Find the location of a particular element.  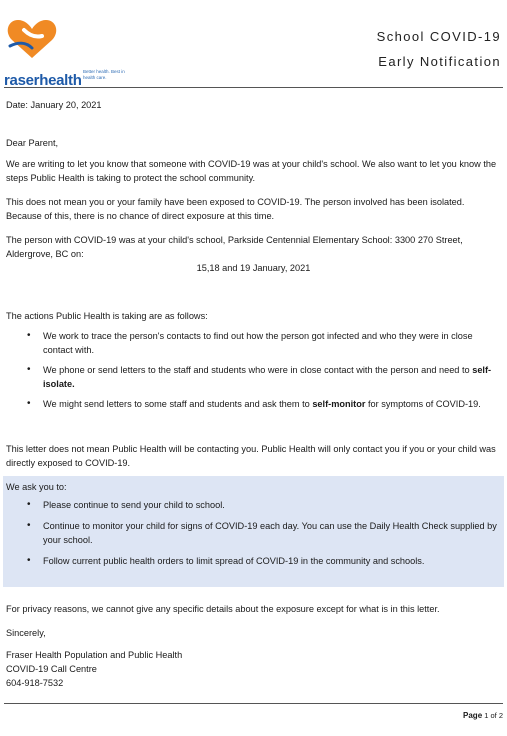

title-line-1: School COVID-19 is located at coordinates (438, 36).